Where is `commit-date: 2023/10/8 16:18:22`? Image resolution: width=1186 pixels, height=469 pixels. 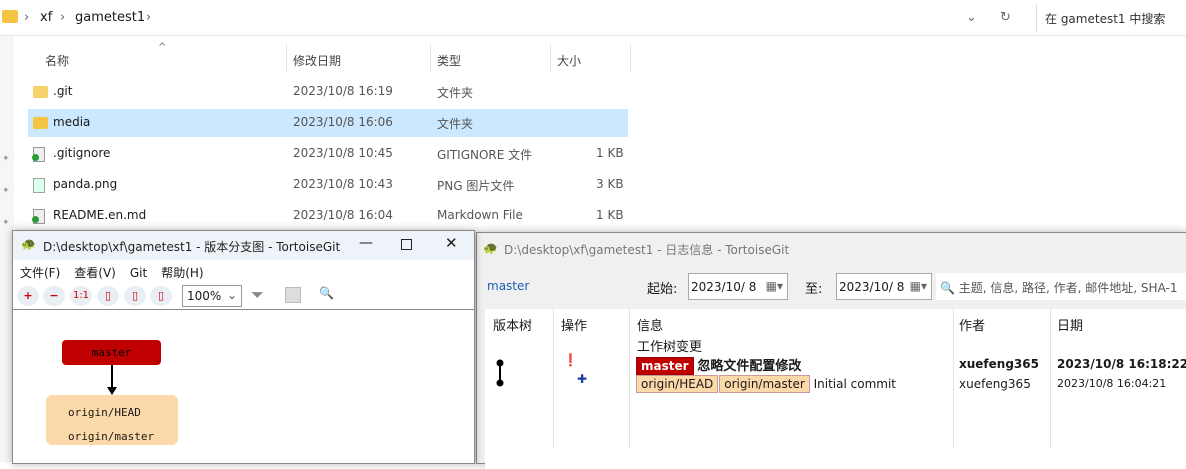
commit-date: 2023/10/8 16:18:22 is located at coordinates (1121, 364).